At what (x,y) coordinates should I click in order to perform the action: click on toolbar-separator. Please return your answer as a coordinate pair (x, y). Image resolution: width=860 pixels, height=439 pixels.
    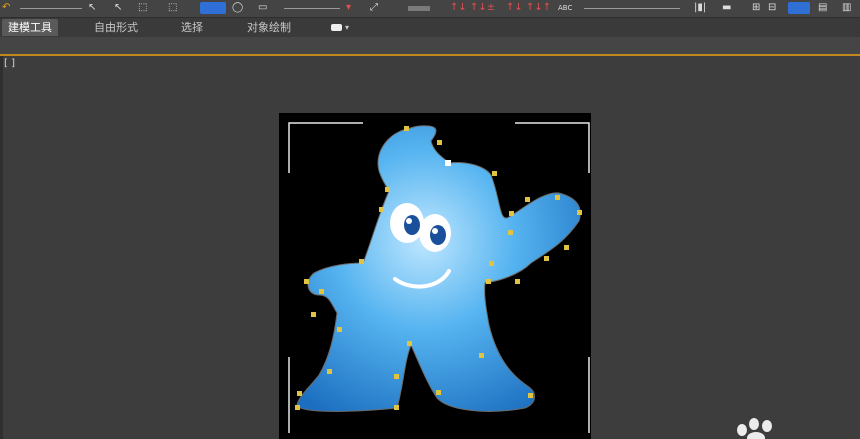
    Looking at the image, I should click on (51, 8).